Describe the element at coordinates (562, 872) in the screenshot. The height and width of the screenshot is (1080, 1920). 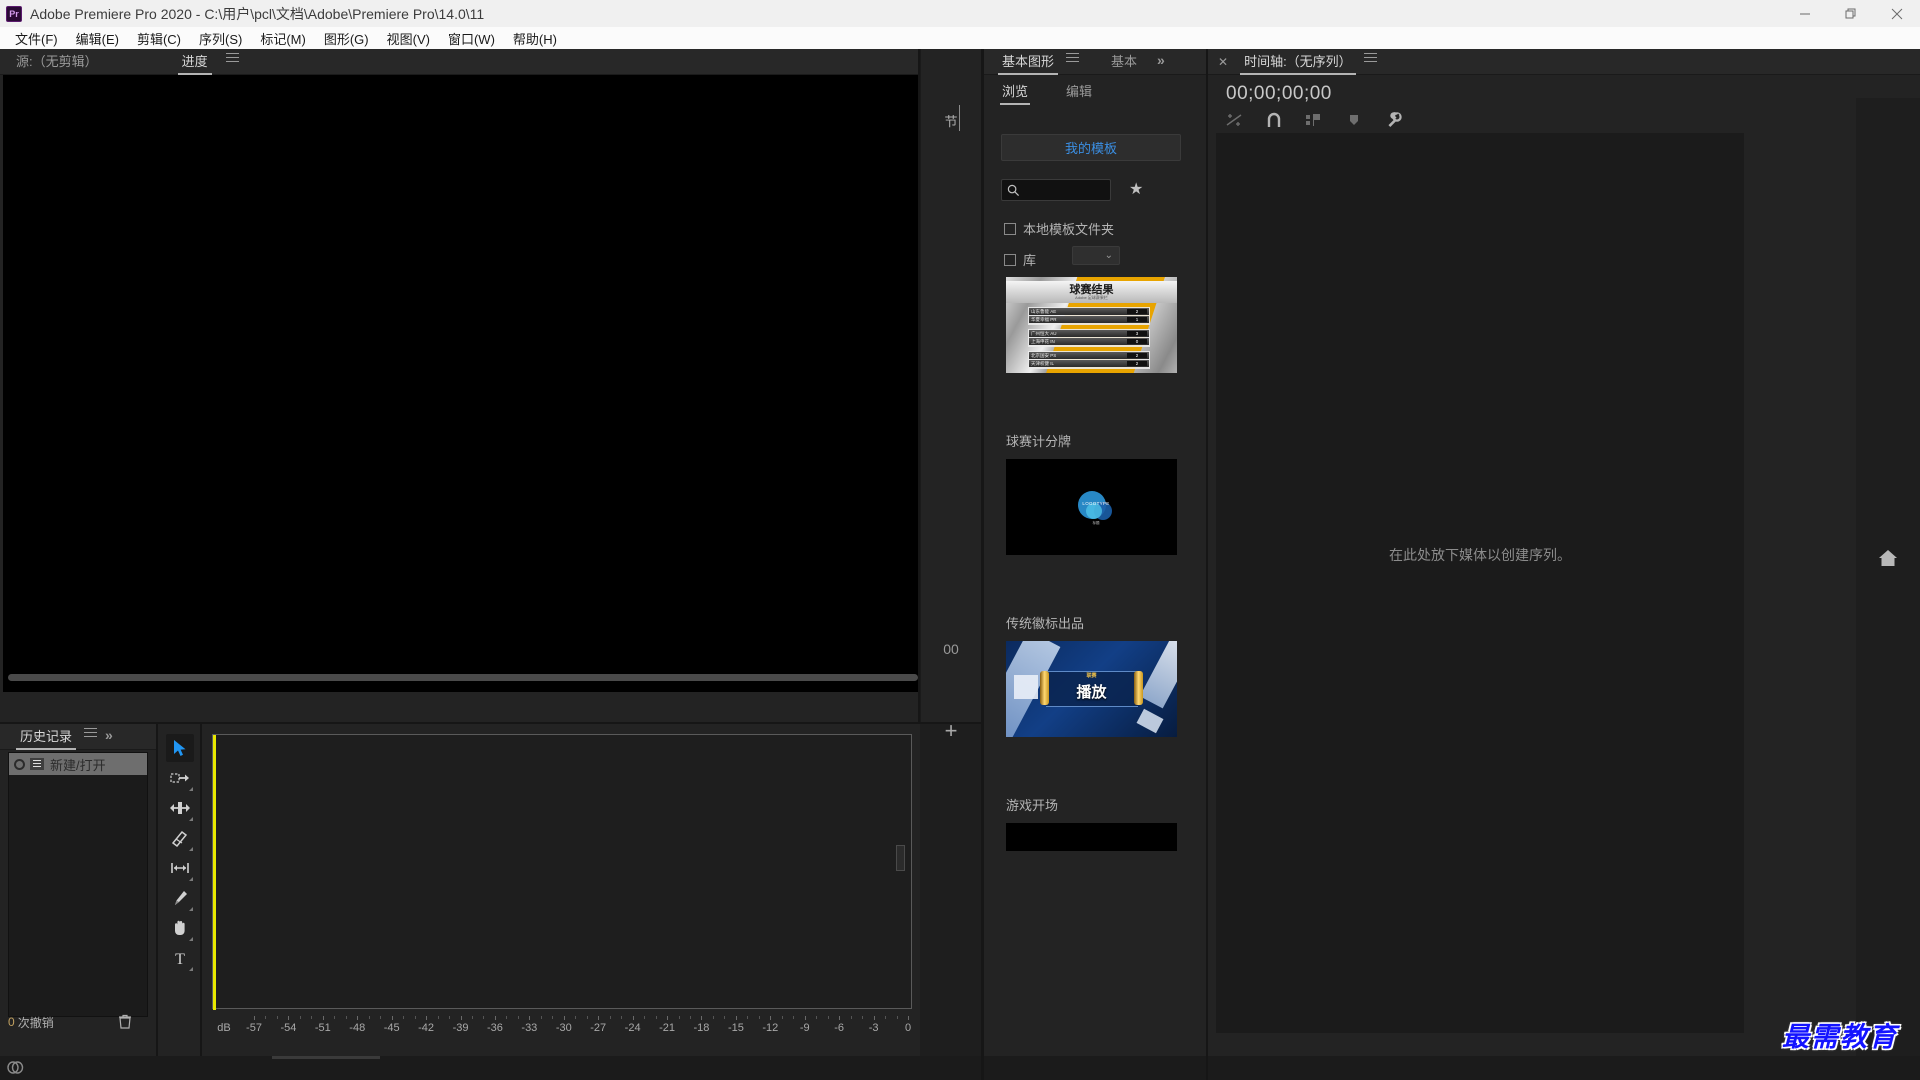
I see `audio-meter-area` at that location.